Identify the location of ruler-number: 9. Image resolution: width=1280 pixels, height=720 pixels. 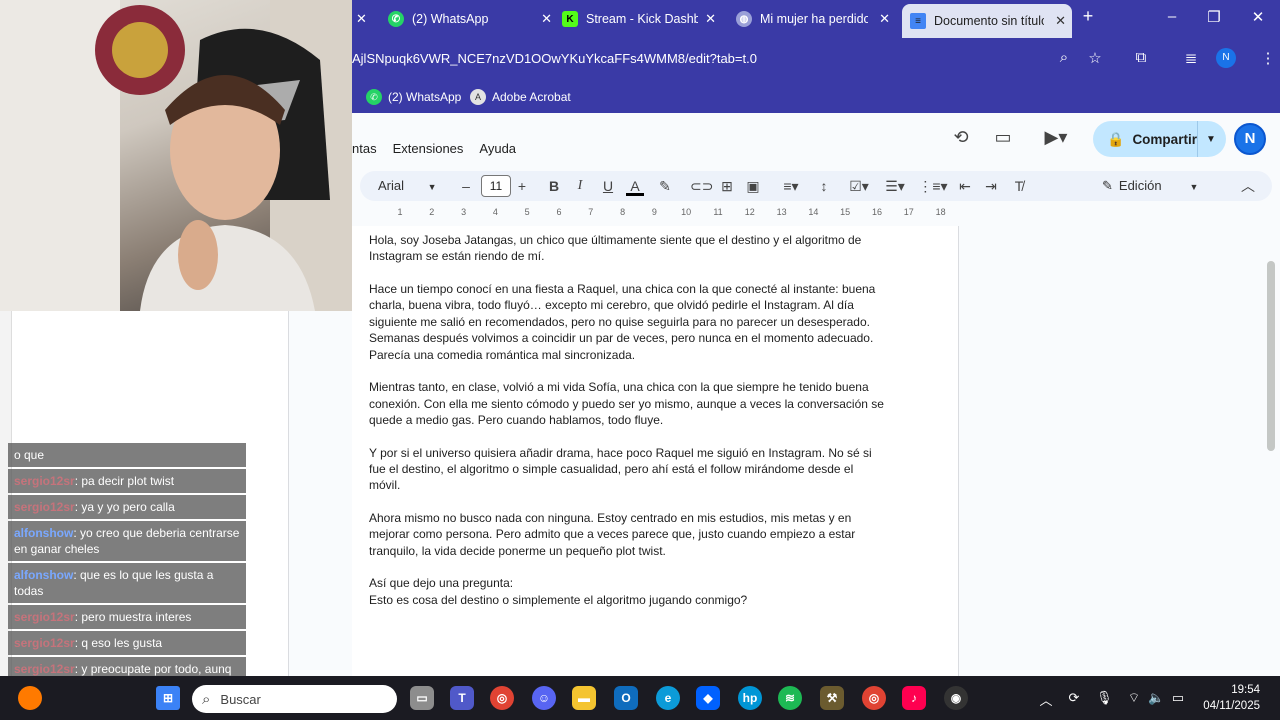
(654, 212).